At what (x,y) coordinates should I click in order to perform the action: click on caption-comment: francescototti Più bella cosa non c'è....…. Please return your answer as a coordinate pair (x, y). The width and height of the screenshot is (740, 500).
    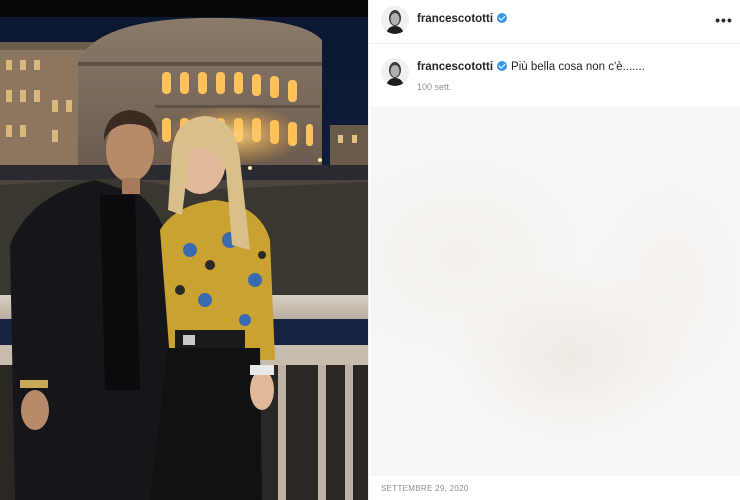
    Looking at the image, I should click on (554, 77).